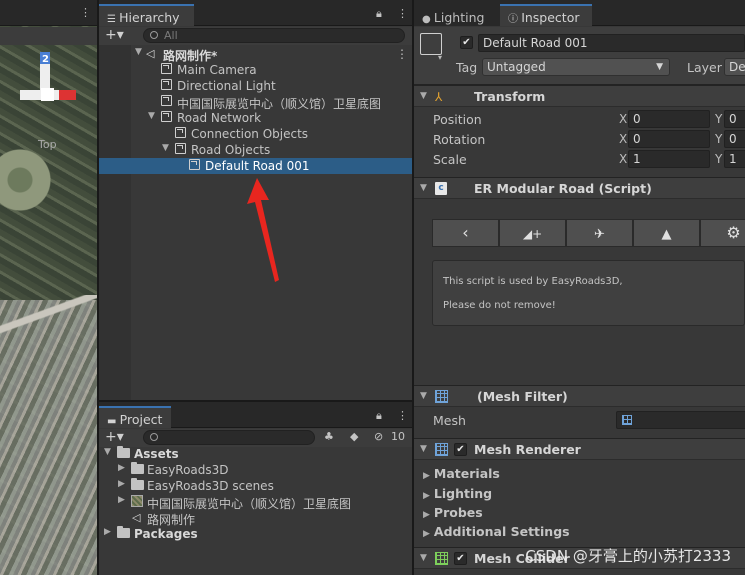  Describe the element at coordinates (255, 166) in the screenshot. I see `hierarchy-item-default-road: Default Road 001` at that location.